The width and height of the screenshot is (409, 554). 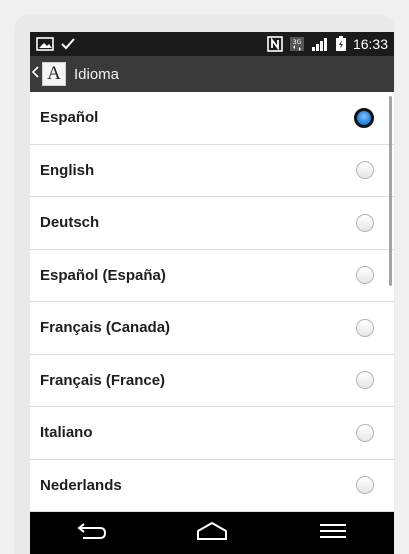 I want to click on status-time: 16:33, so click(x=370, y=44).